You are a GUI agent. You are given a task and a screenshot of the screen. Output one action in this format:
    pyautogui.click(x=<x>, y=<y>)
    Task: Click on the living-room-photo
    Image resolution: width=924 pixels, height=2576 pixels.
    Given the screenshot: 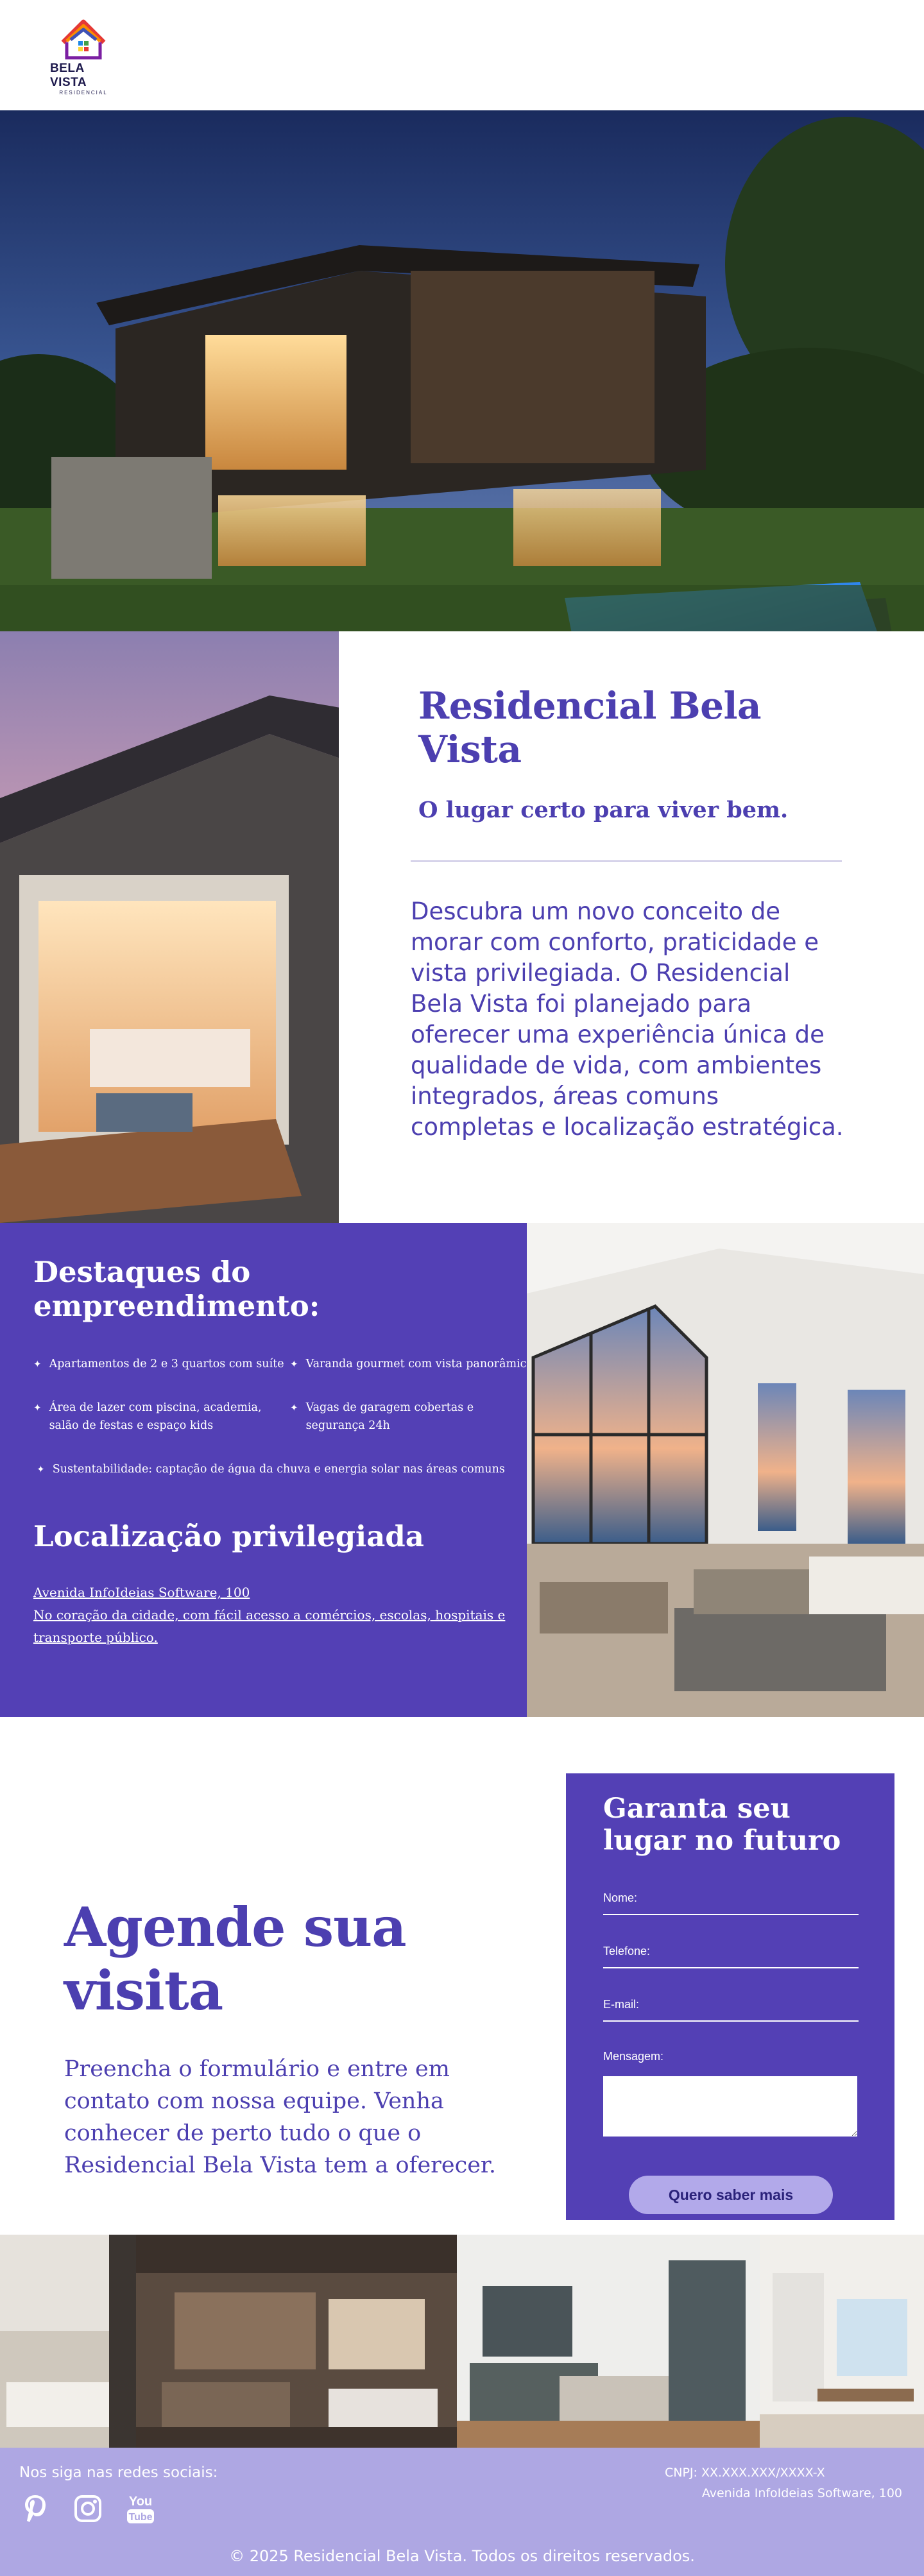 What is the action you would take?
    pyautogui.click(x=726, y=1470)
    